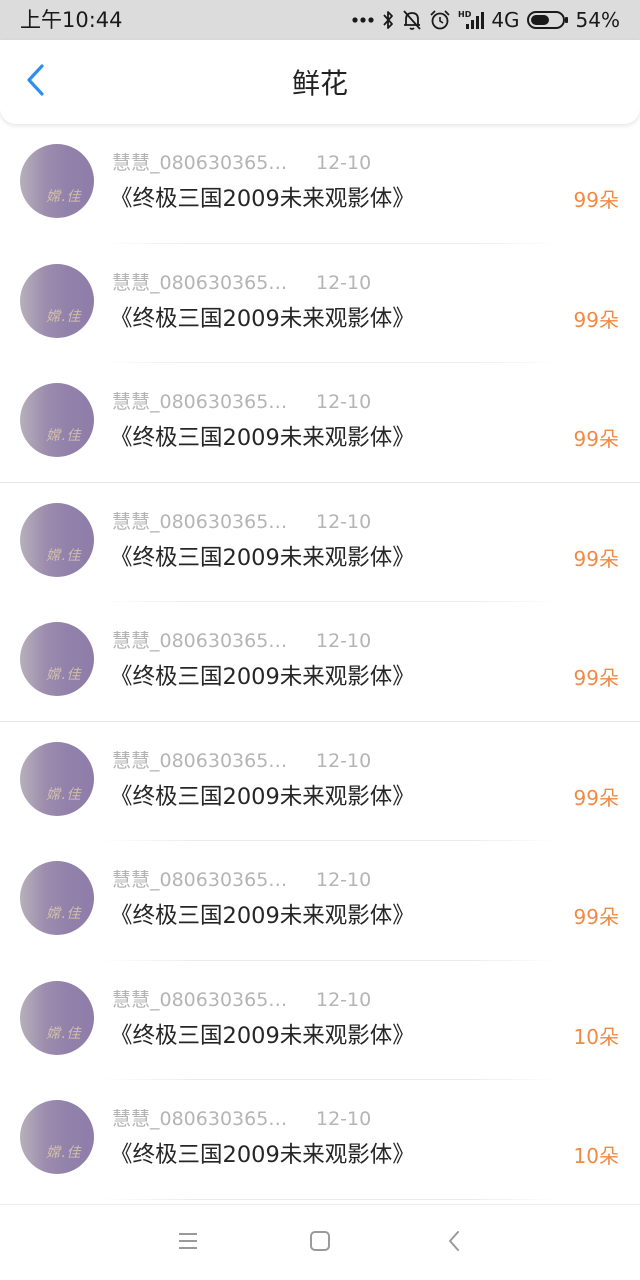 This screenshot has height=1280, width=640. I want to click on menu-icon, so click(188, 1243).